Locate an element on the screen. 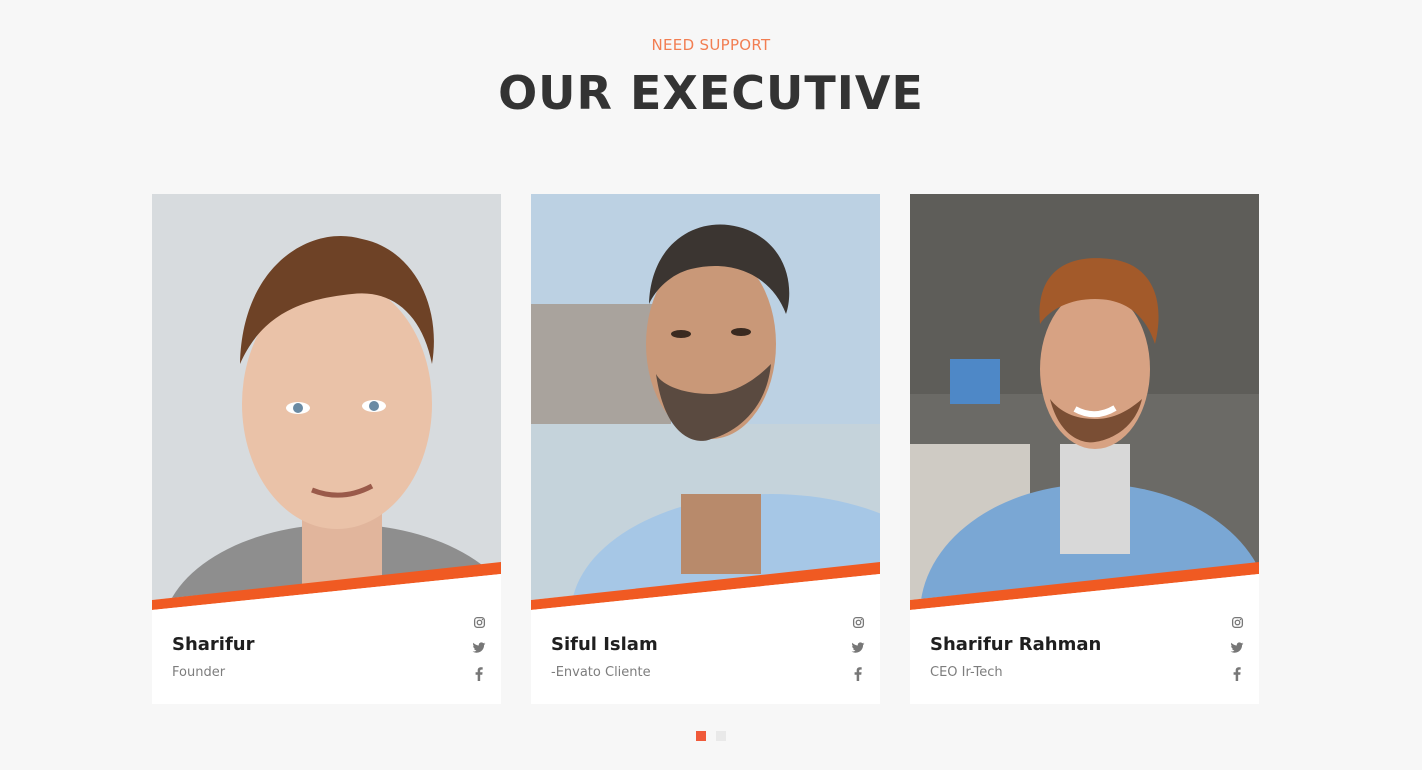  member-name: Sharifur is located at coordinates (213, 644).